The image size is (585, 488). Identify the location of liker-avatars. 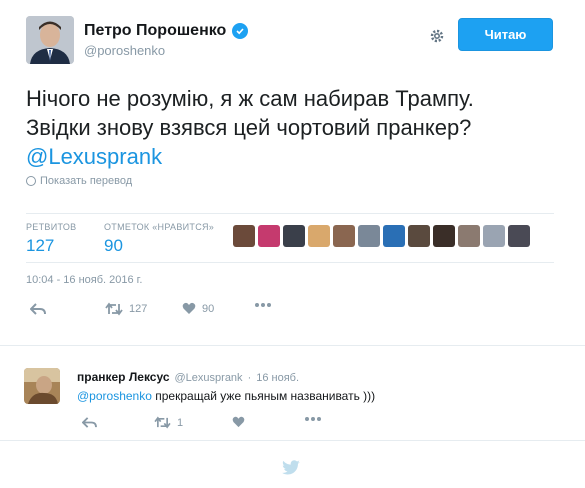
(381, 236).